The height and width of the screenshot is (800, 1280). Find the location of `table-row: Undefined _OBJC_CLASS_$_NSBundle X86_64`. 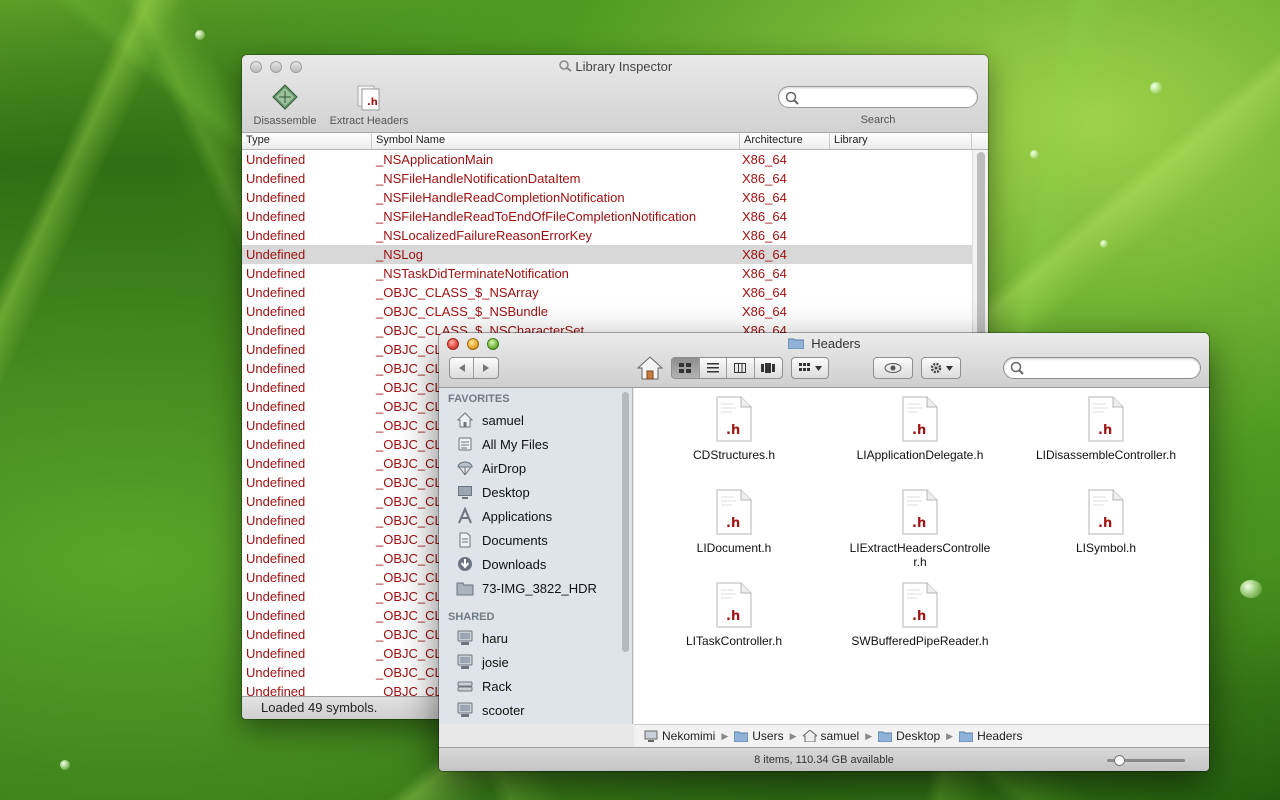

table-row: Undefined _OBJC_CLASS_$_NSBundle X86_64 is located at coordinates (607, 311).